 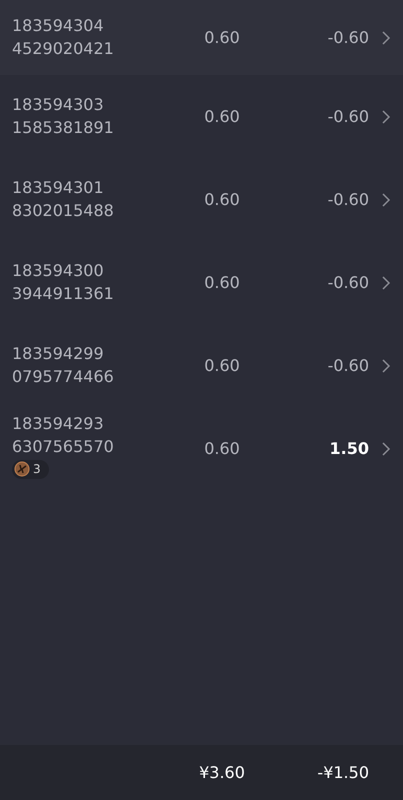 I want to click on bet-id: 6307565570, so click(x=63, y=447).